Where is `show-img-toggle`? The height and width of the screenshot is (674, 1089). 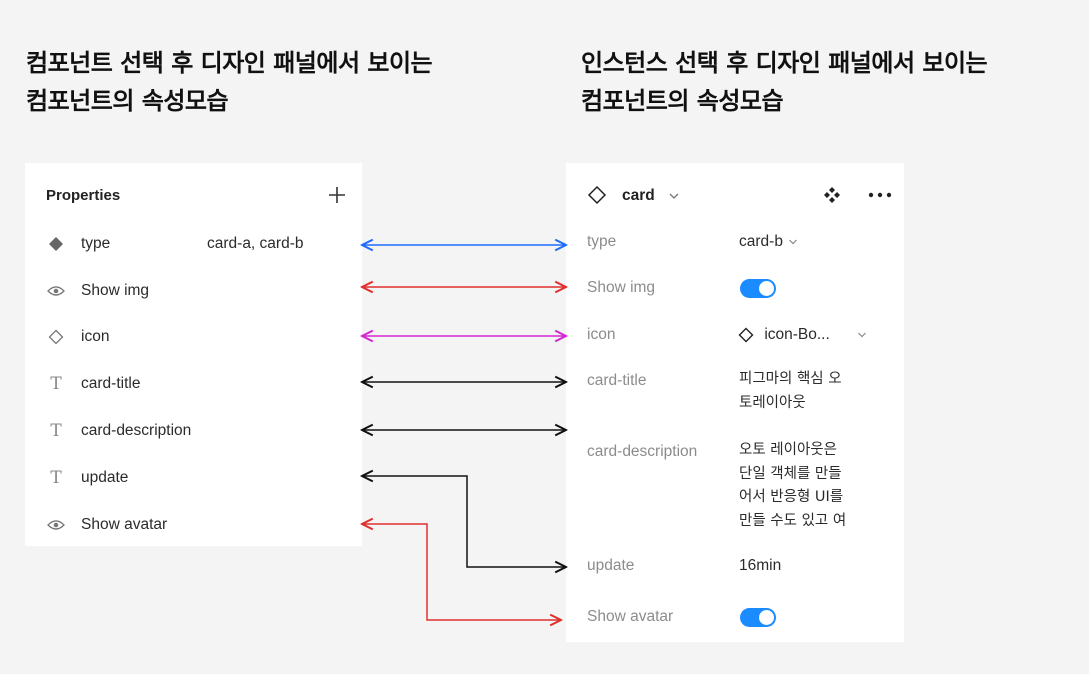 show-img-toggle is located at coordinates (758, 288).